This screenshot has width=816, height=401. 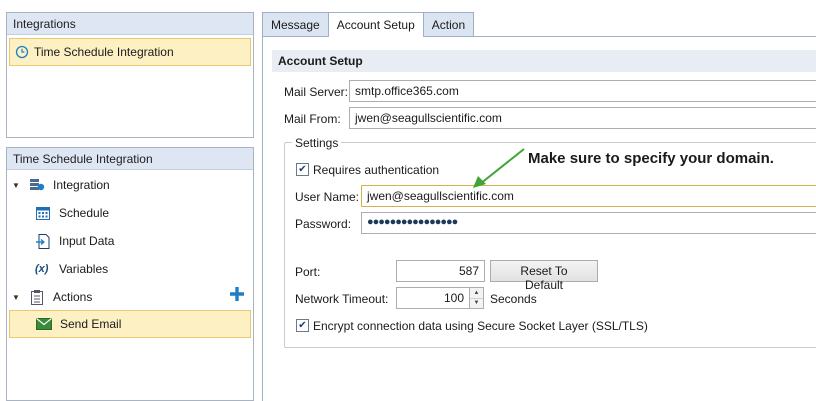 What do you see at coordinates (499, 168) in the screenshot?
I see `annotation-arrow-icon` at bounding box center [499, 168].